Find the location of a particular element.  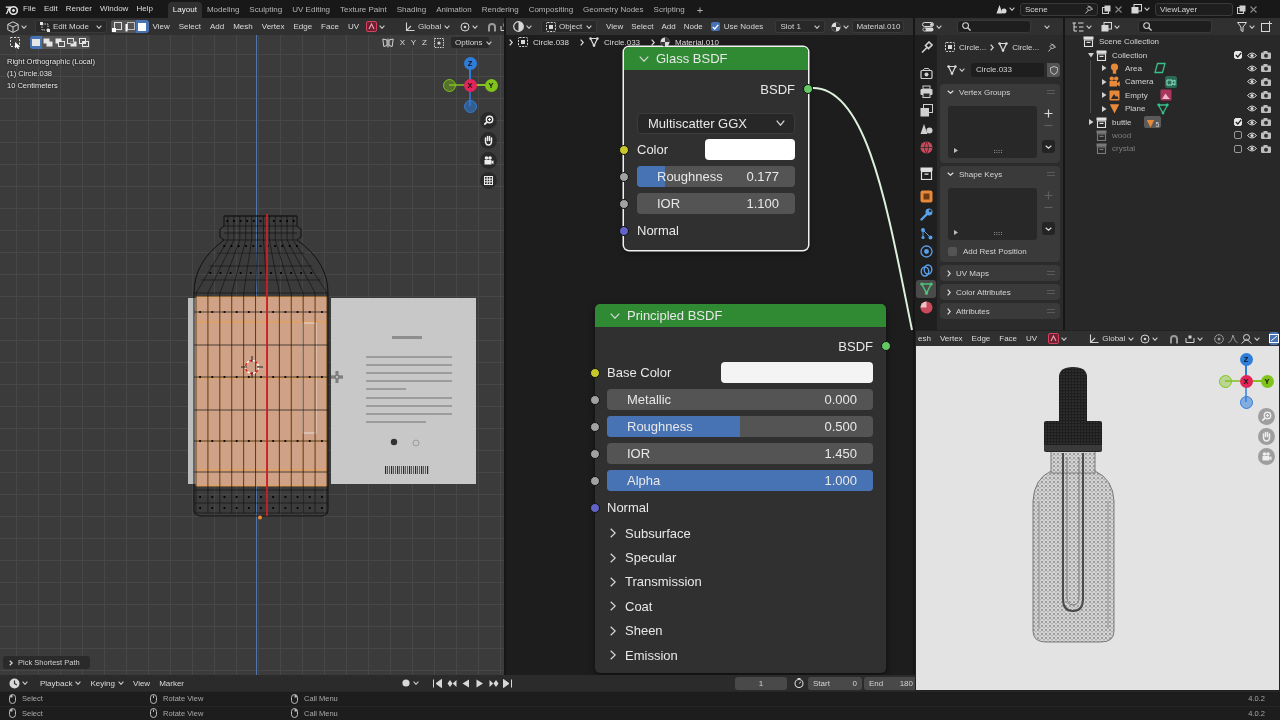

distribution-dropdown: Multiscatter GGX is located at coordinates (716, 123).